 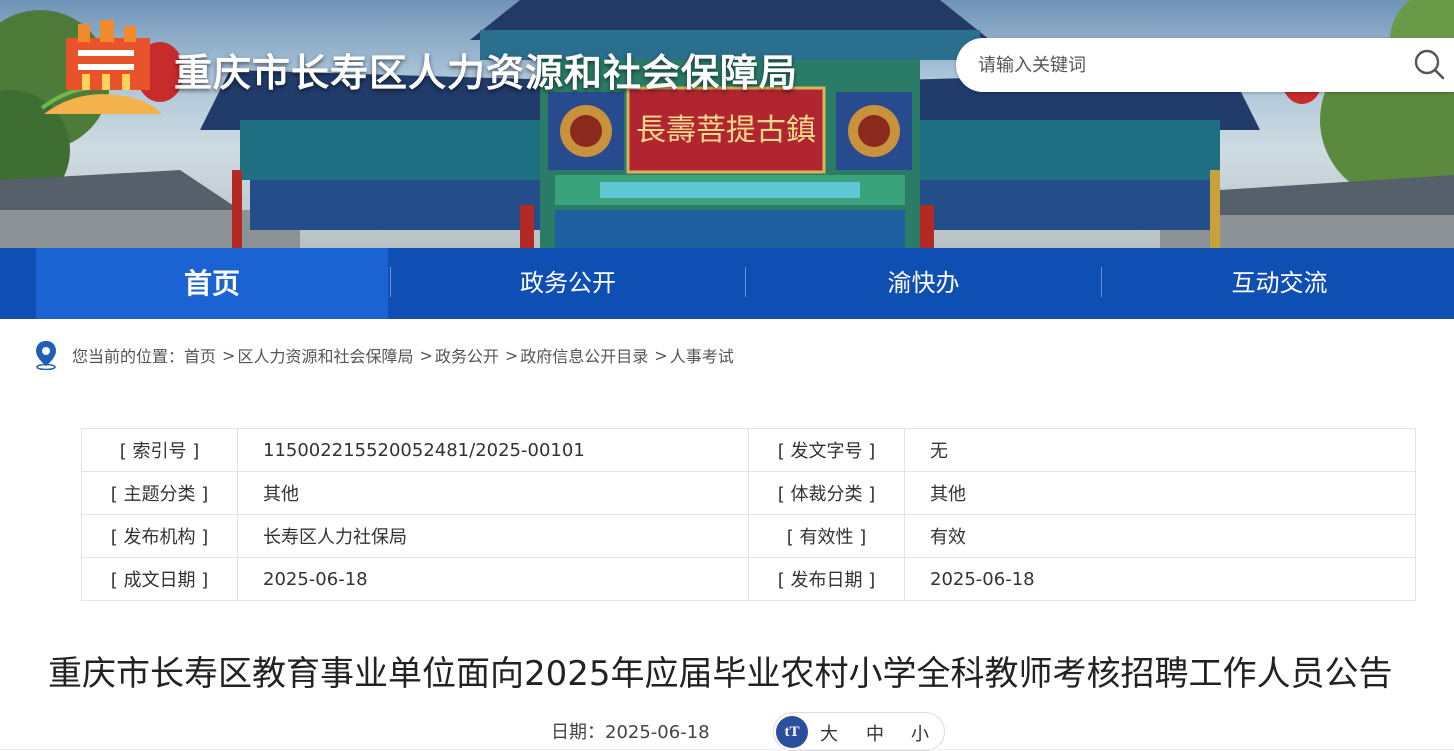 What do you see at coordinates (875, 733) in the screenshot?
I see `font-size-medium-button: 中` at bounding box center [875, 733].